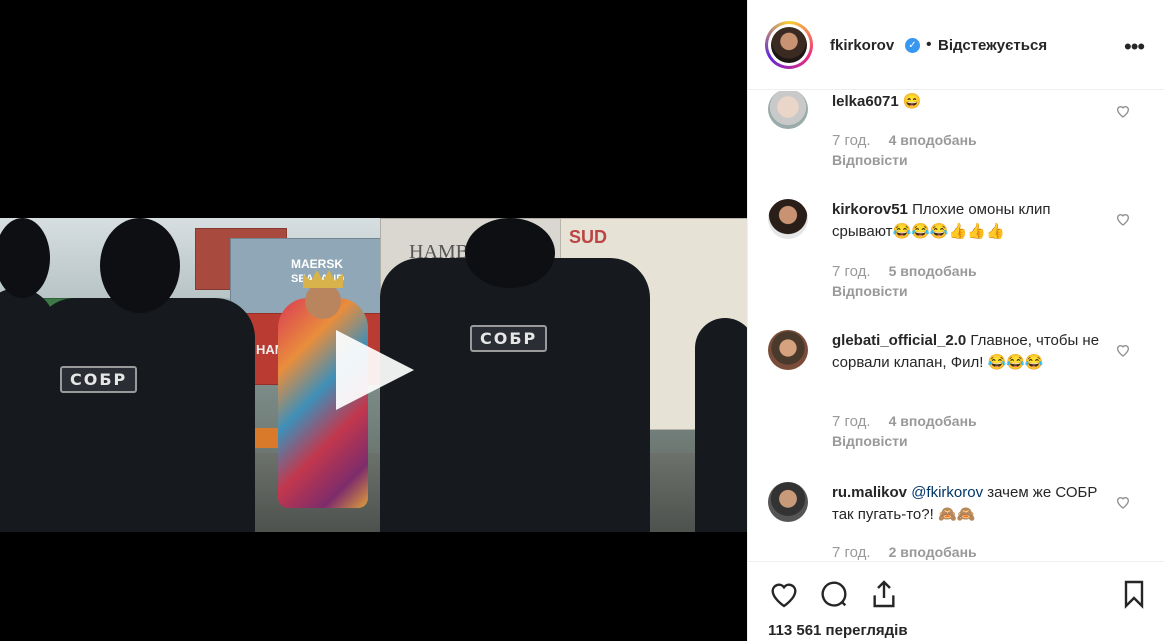 This screenshot has height=641, width=1164. Describe the element at coordinates (838, 630) in the screenshot. I see `views-count: 113 561 переглядів` at that location.